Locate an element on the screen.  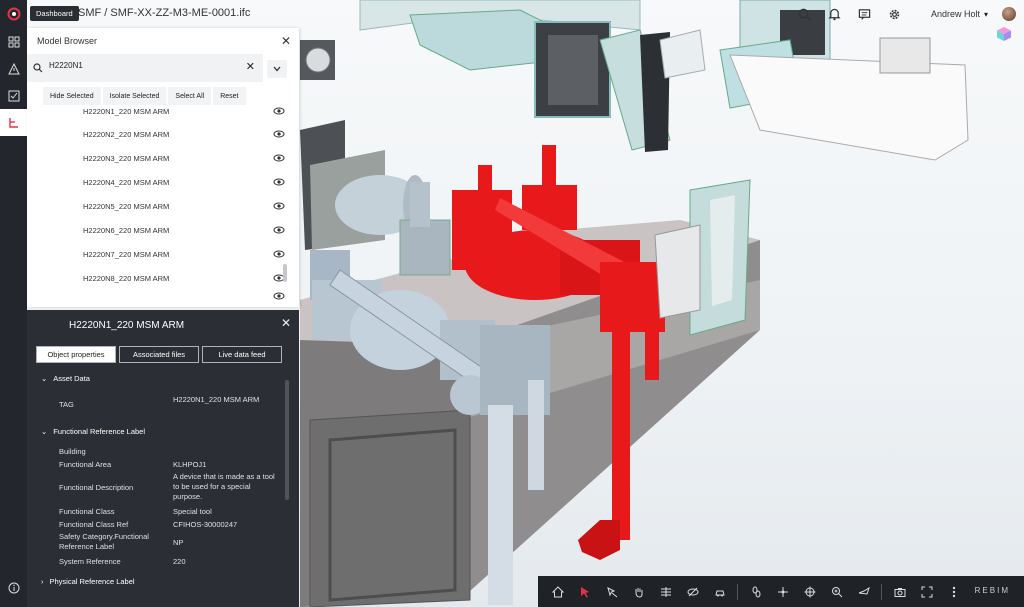
property-value: 220 is located at coordinates (179, 561).